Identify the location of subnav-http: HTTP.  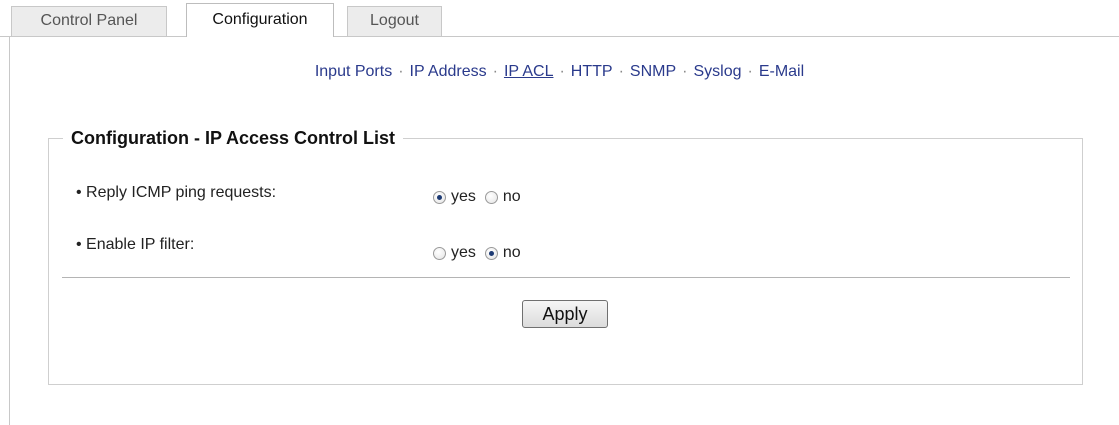
(592, 71).